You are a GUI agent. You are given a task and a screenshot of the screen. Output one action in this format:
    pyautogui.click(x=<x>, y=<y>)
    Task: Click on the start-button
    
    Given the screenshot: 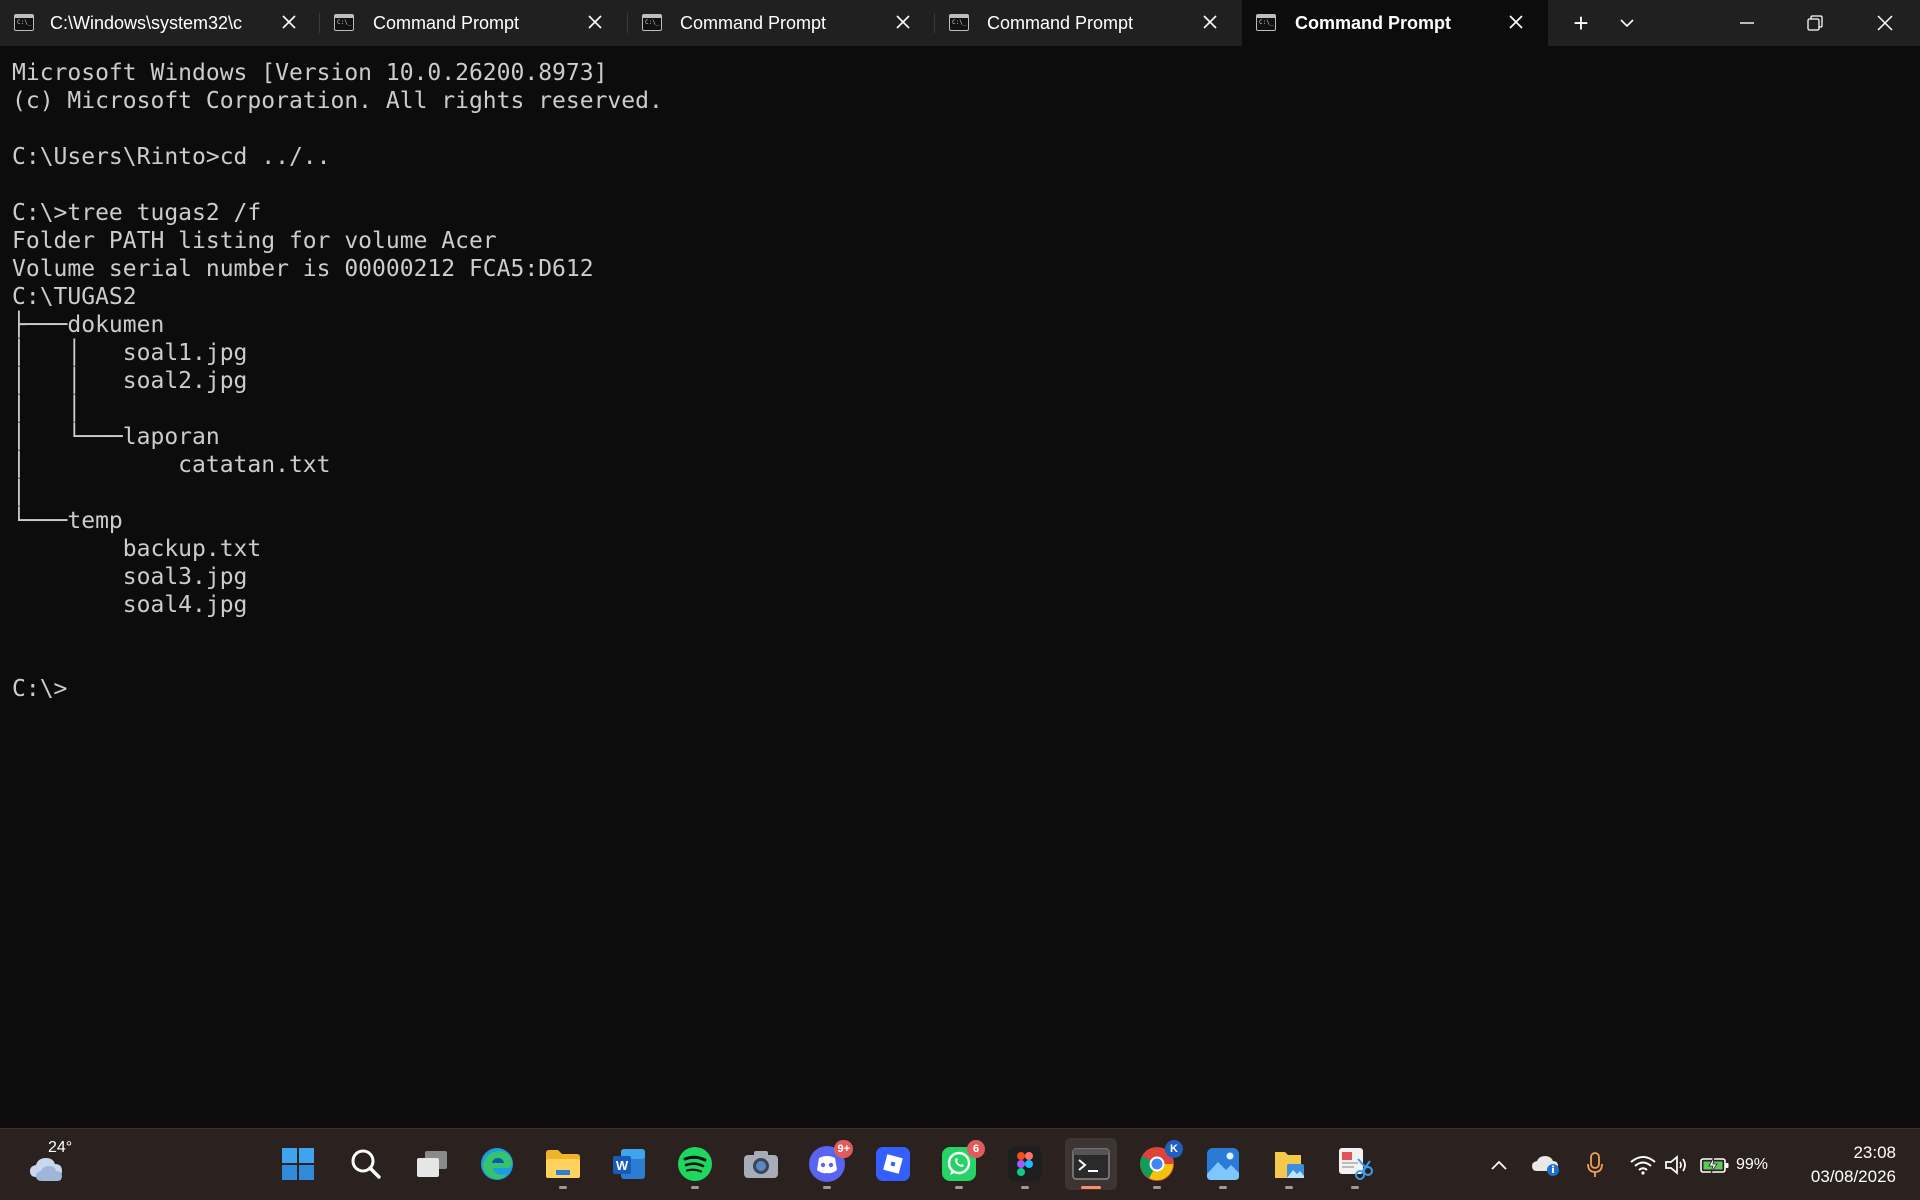 What is the action you would take?
    pyautogui.click(x=298, y=1164)
    